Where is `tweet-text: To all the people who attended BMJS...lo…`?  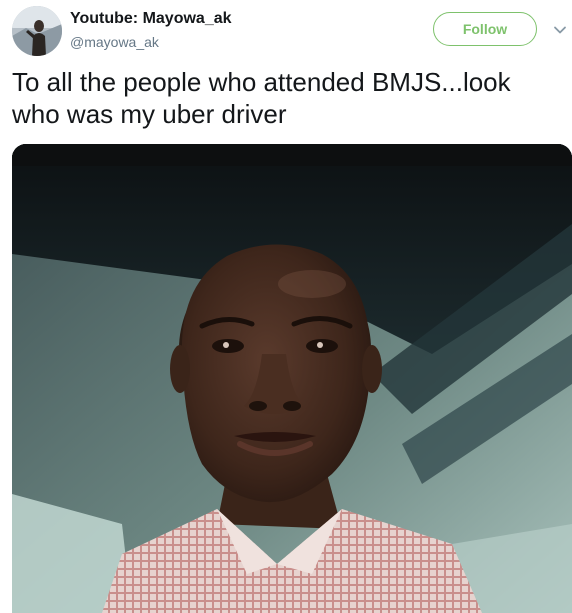 tweet-text: To all the people who attended BMJS...lo… is located at coordinates (261, 98).